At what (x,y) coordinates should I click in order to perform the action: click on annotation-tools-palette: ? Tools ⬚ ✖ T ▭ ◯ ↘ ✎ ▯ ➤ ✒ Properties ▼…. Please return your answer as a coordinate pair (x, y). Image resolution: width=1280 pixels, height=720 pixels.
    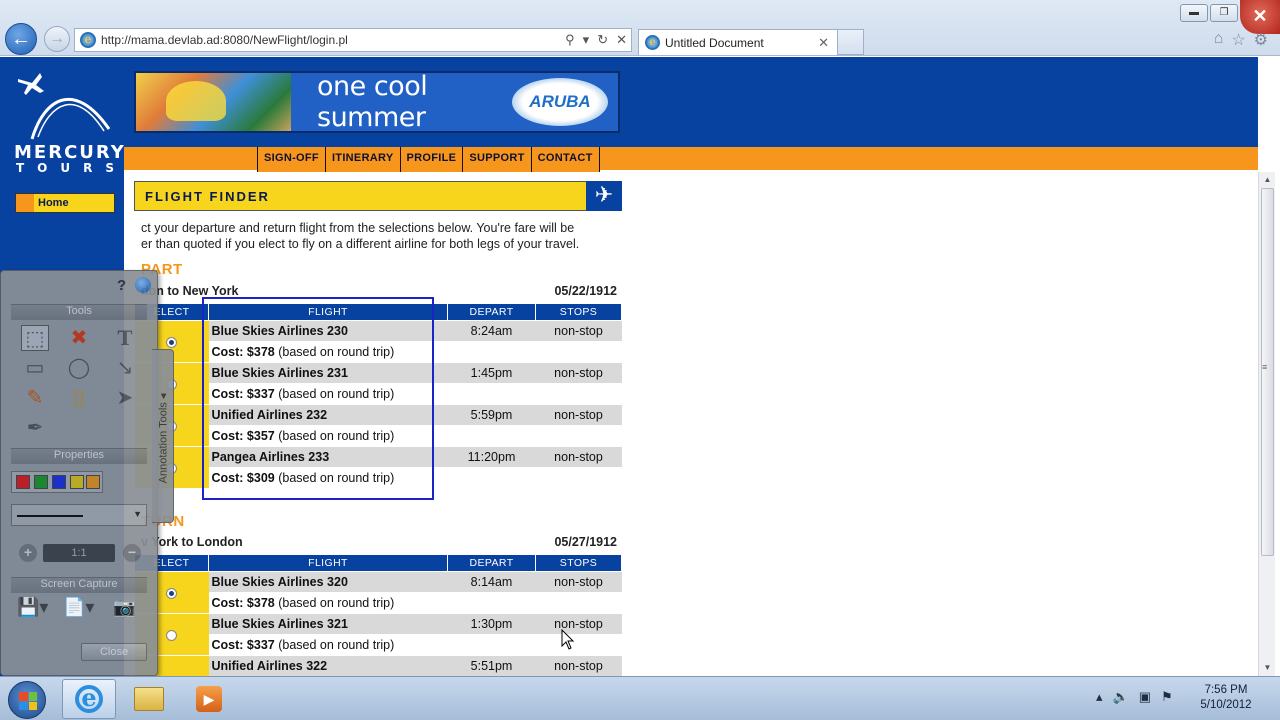
    Looking at the image, I should click on (79, 473).